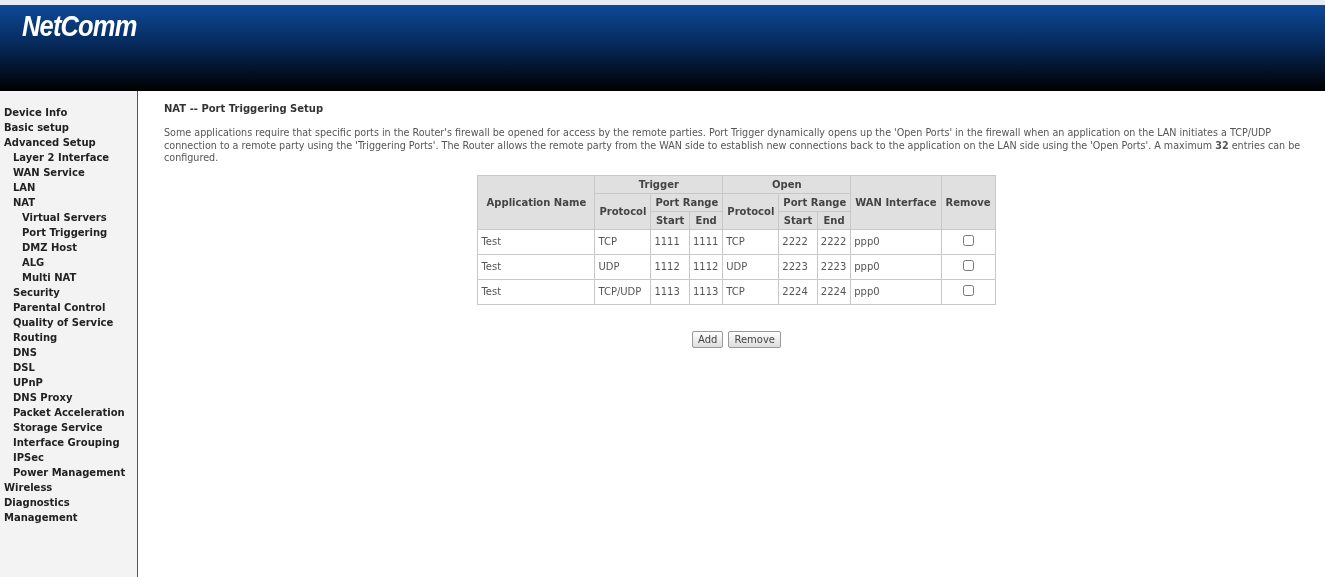 The image size is (1325, 577). I want to click on column-header: Open, so click(786, 184).